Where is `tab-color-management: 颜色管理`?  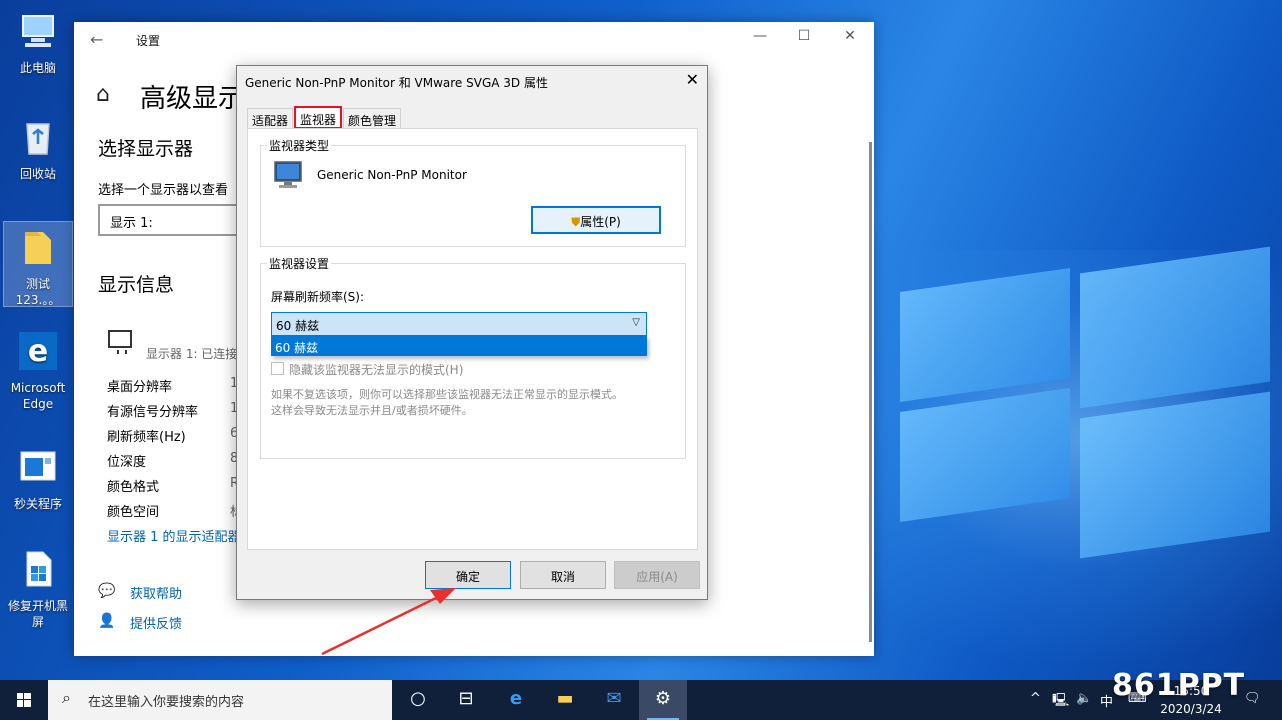
tab-color-management: 颜色管理 is located at coordinates (372, 118).